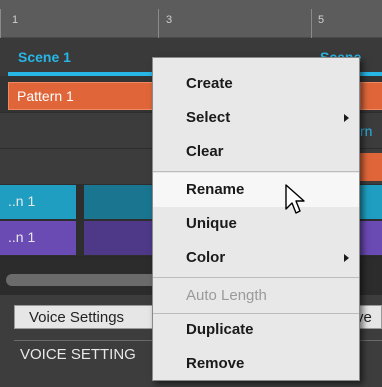  What do you see at coordinates (45, 96) in the screenshot?
I see `pattern-1-label: Pattern 1` at bounding box center [45, 96].